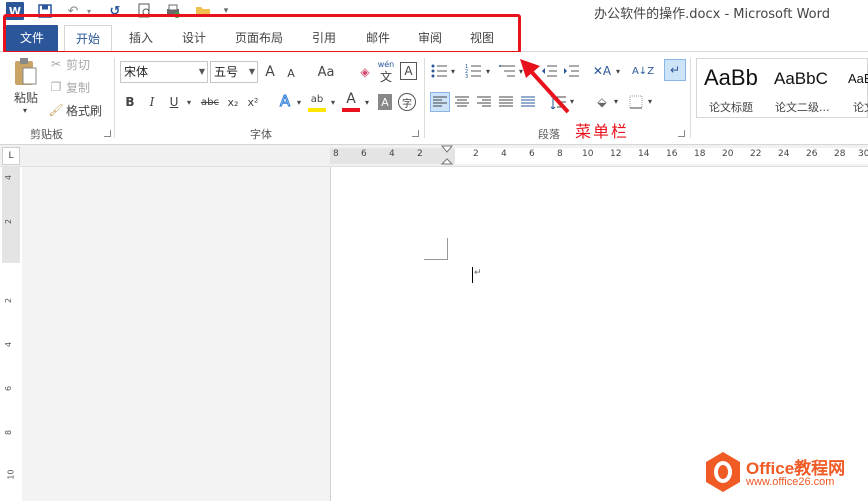  I want to click on ruler-number: 18, so click(700, 154).